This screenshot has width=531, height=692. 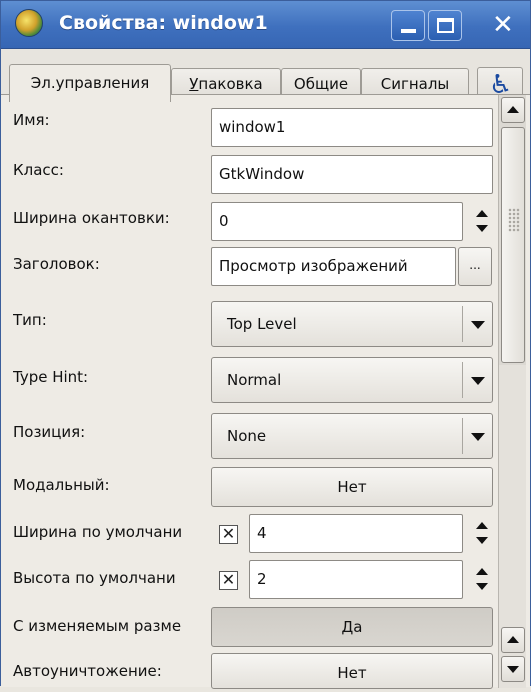 What do you see at coordinates (356, 579) in the screenshot?
I see `default-height-field: 2` at bounding box center [356, 579].